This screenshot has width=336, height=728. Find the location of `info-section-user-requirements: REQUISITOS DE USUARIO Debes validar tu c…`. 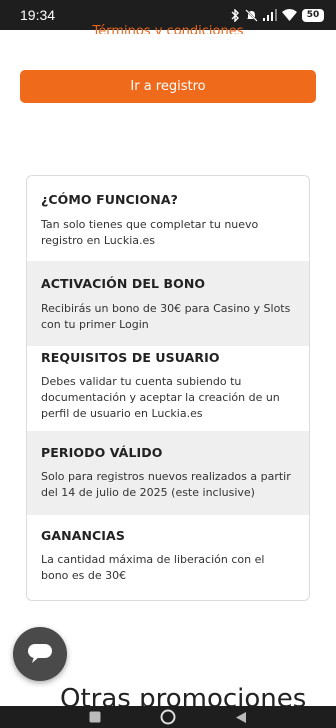

info-section-user-requirements: REQUISITOS DE USUARIO Debes validar tu c… is located at coordinates (168, 388).